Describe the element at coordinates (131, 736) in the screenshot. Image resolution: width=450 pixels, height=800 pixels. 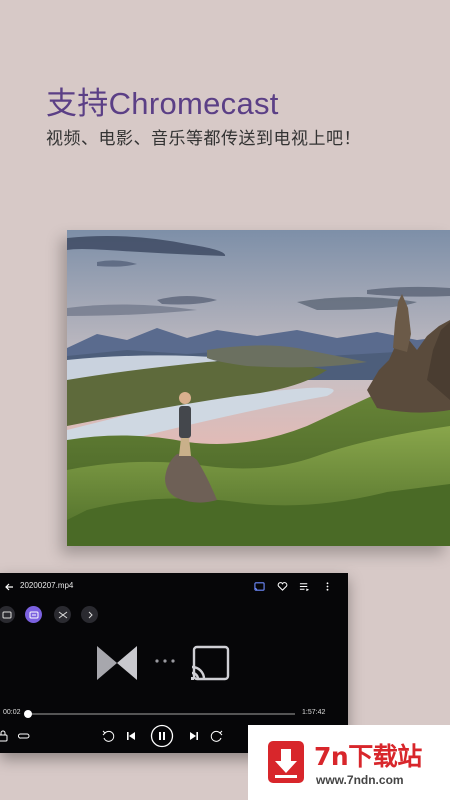
I see `previous-icon` at that location.